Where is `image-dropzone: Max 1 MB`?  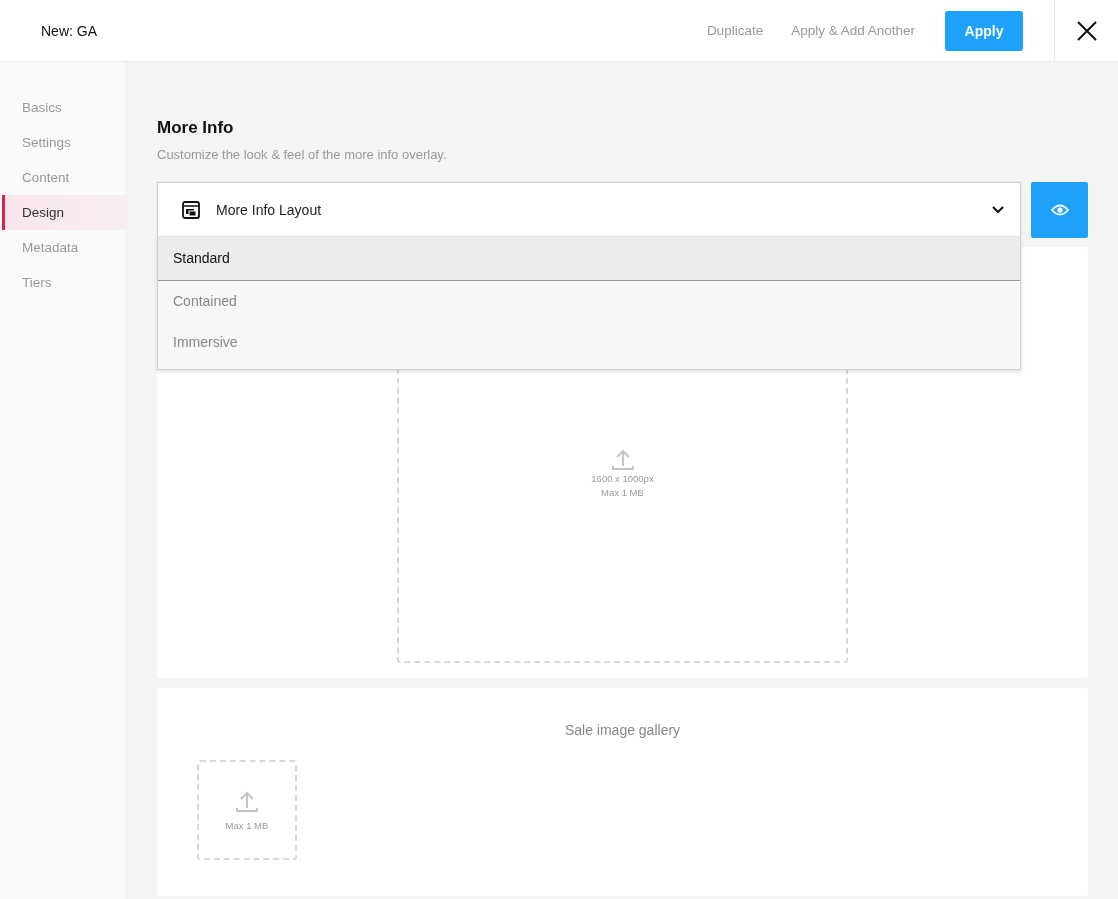
image-dropzone: Max 1 MB is located at coordinates (247, 810).